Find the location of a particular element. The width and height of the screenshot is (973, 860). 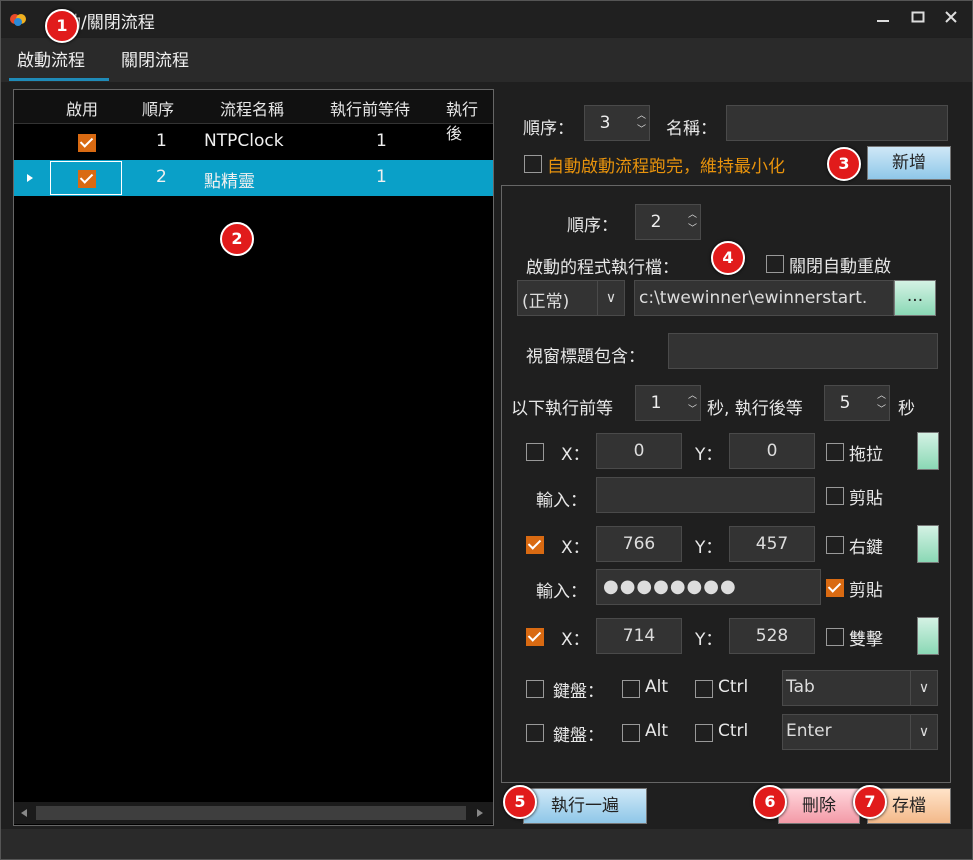

keyboard1-ctrl-checkbox is located at coordinates (704, 689).